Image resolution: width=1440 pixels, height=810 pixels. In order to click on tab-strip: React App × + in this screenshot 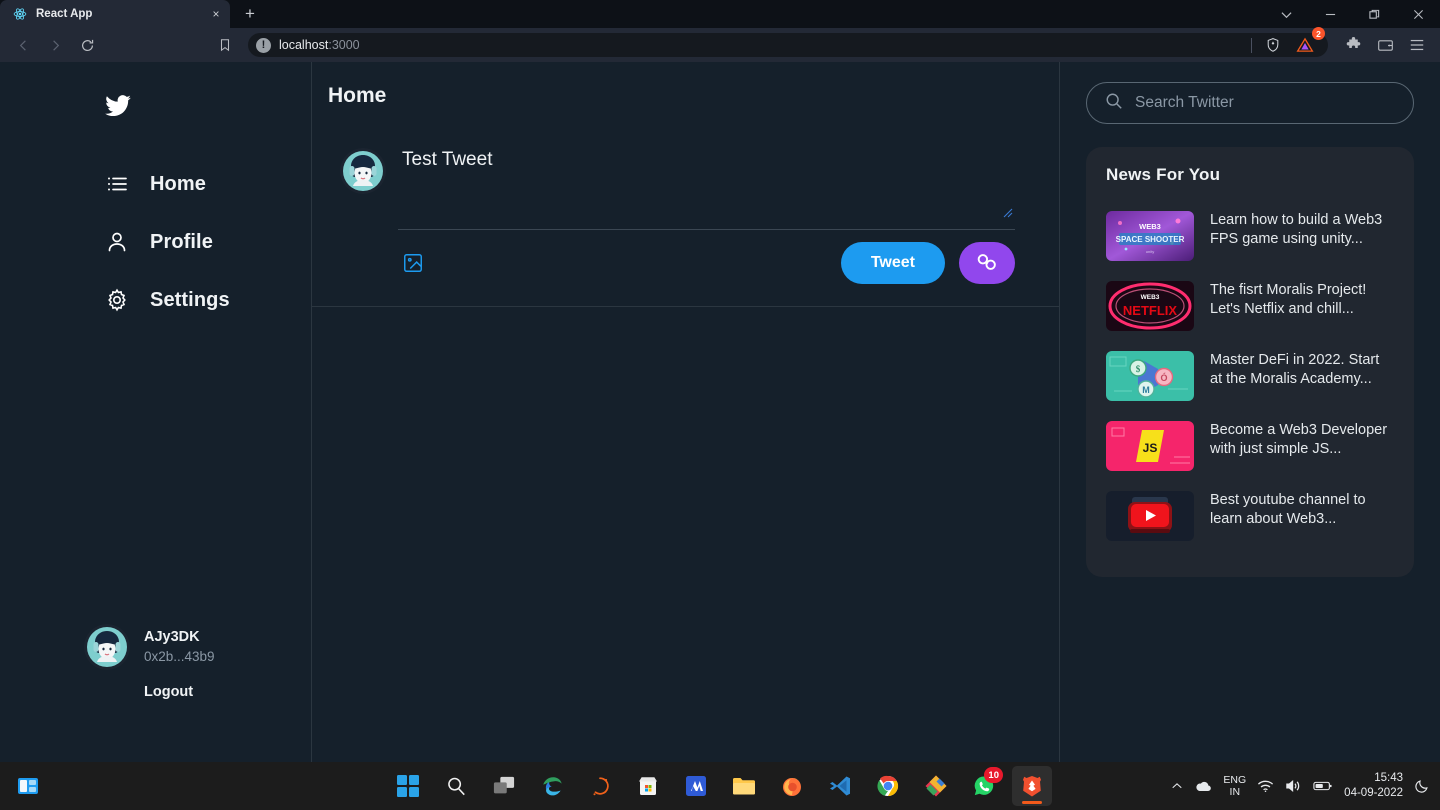, I will do `click(720, 14)`.